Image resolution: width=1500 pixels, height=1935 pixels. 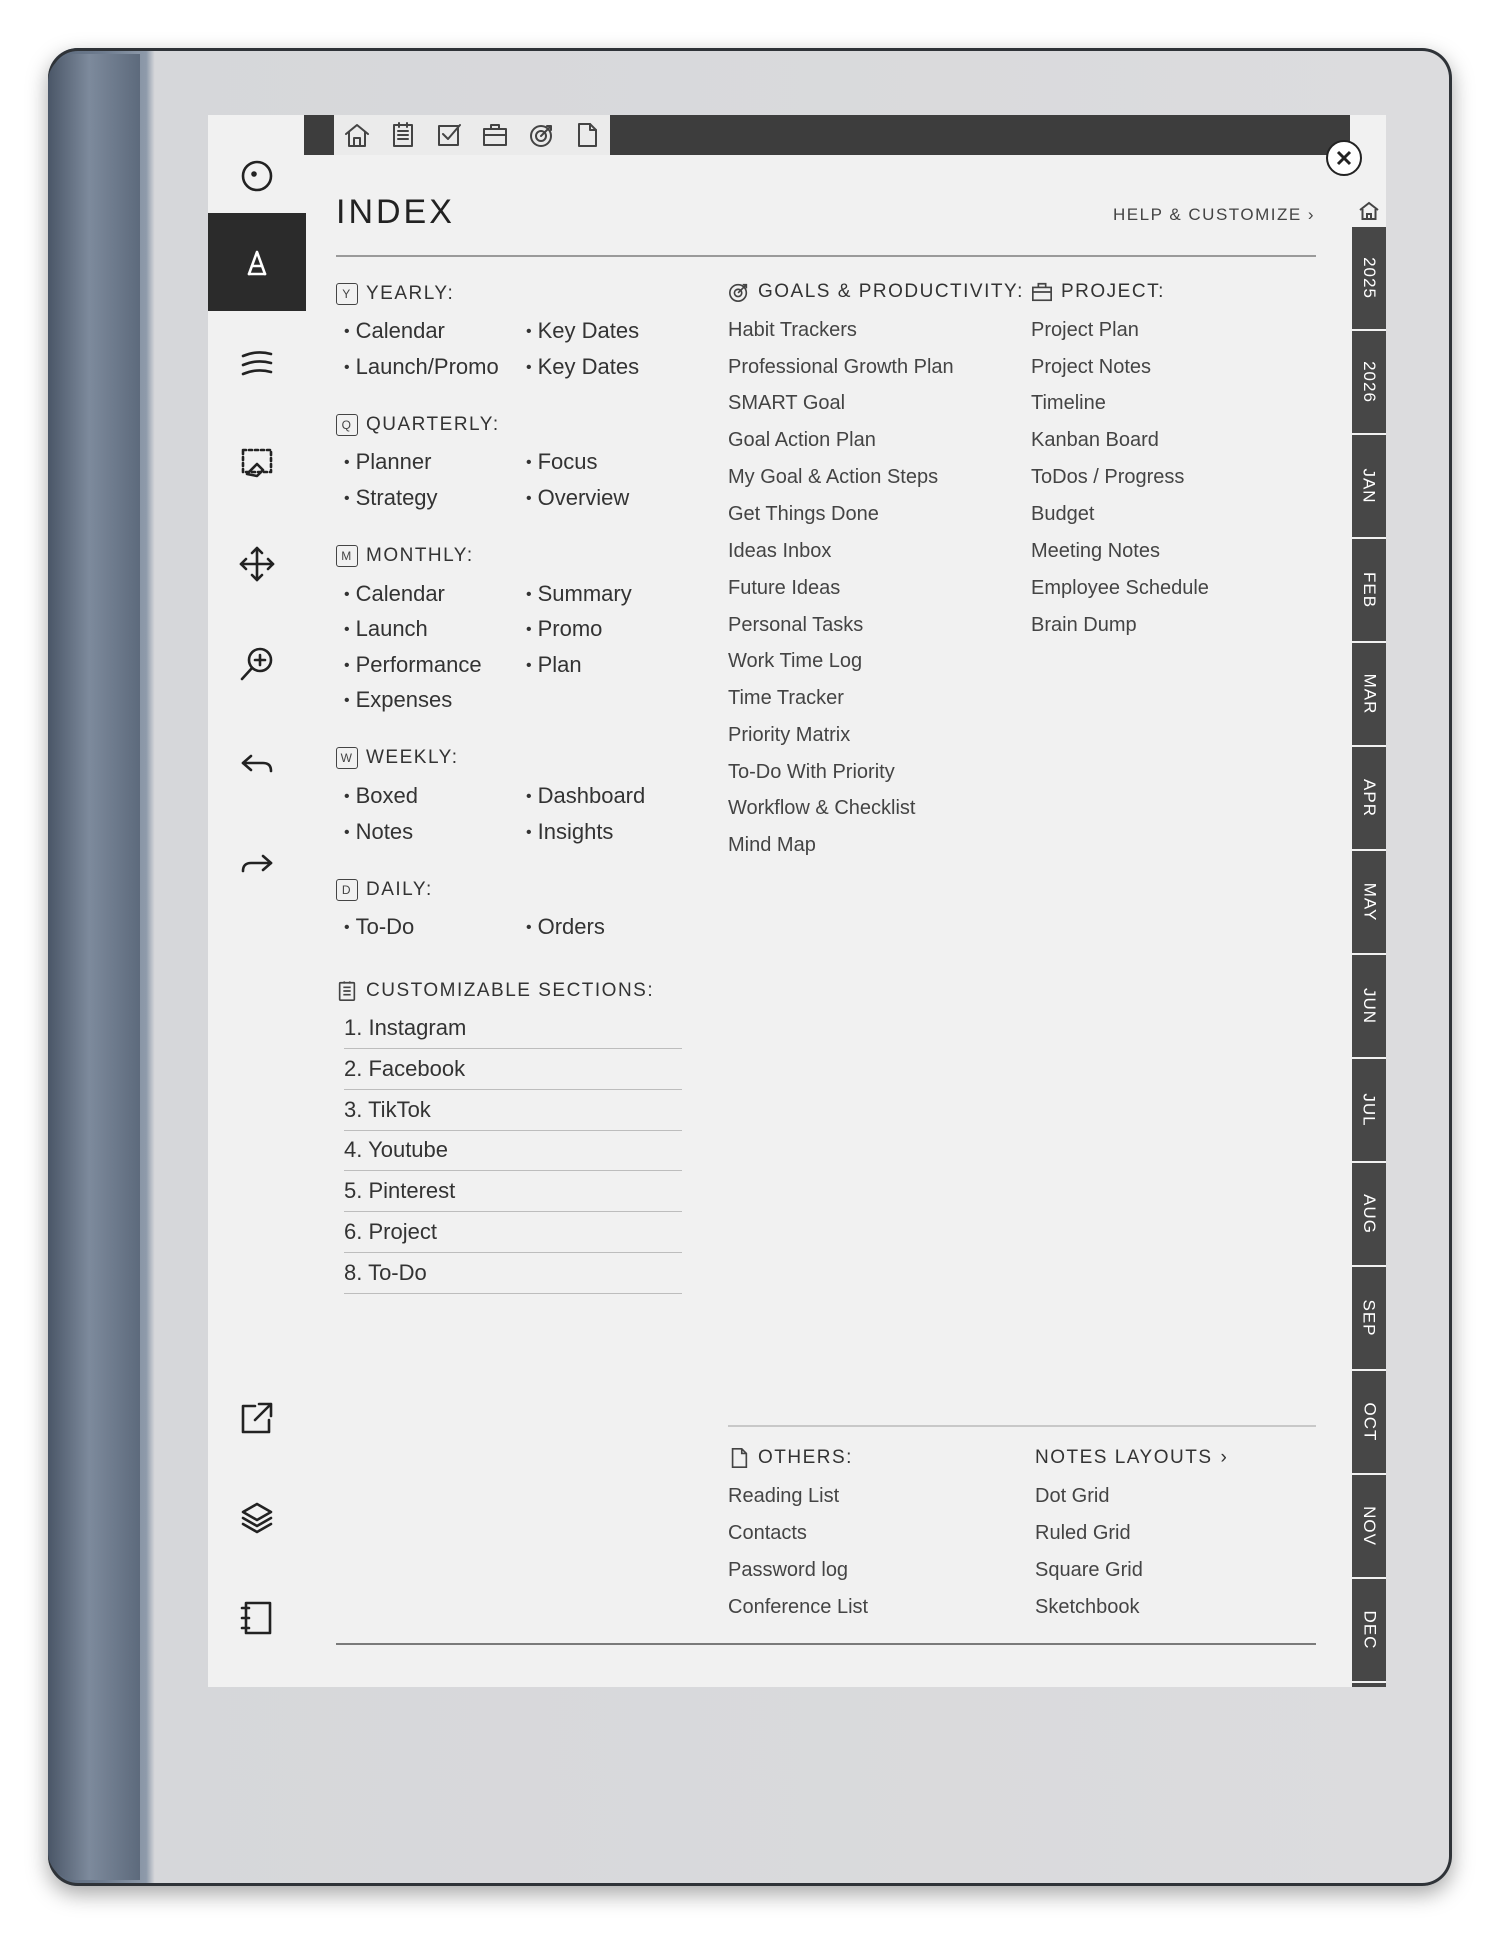 What do you see at coordinates (394, 594) in the screenshot?
I see `monthly-link: Calendar` at bounding box center [394, 594].